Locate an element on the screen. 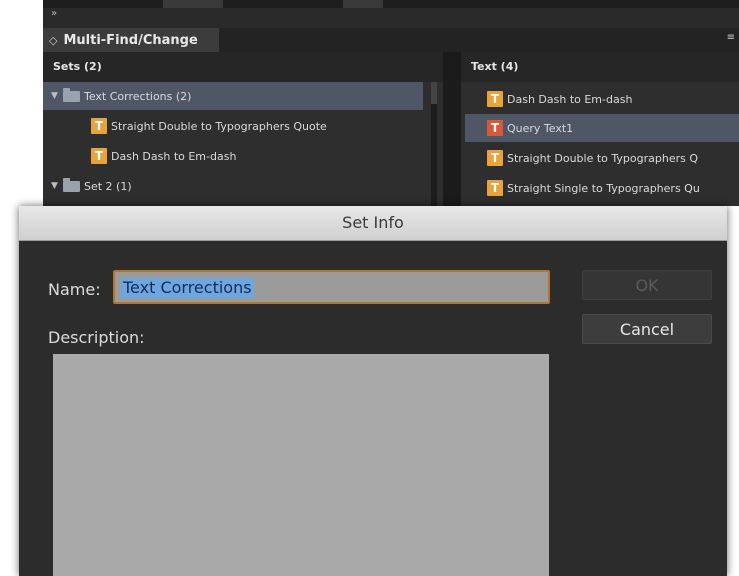  text-item-label: Straight Single to Typographers Qu is located at coordinates (603, 188).